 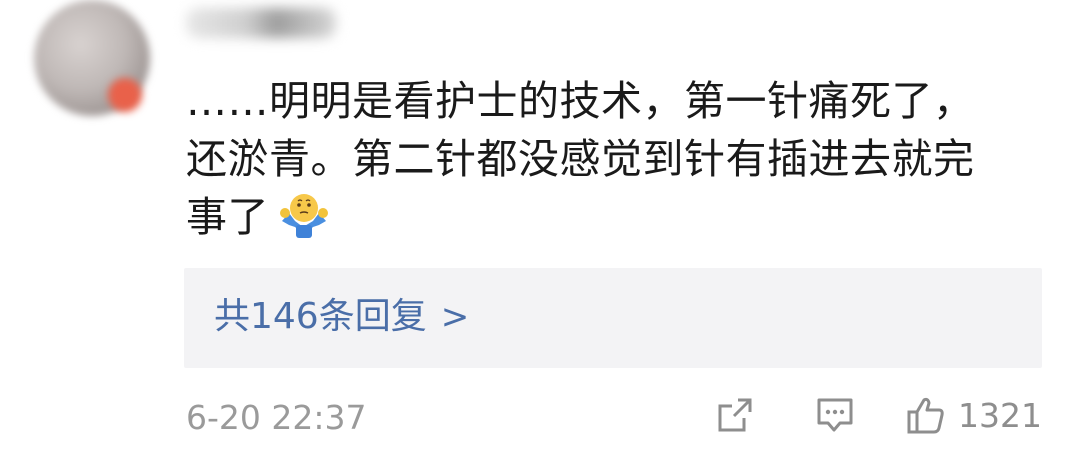 I want to click on comment-line-3: 事了, so click(x=227, y=217).